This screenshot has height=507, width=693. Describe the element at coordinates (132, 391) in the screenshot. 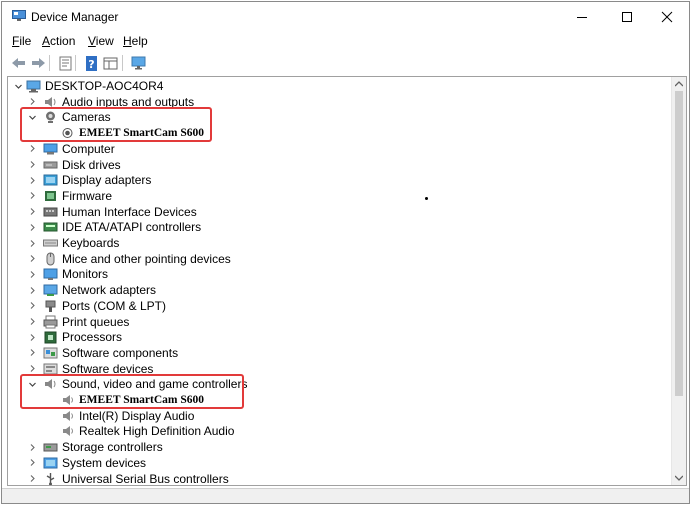

I see `highlight-box-sound` at that location.